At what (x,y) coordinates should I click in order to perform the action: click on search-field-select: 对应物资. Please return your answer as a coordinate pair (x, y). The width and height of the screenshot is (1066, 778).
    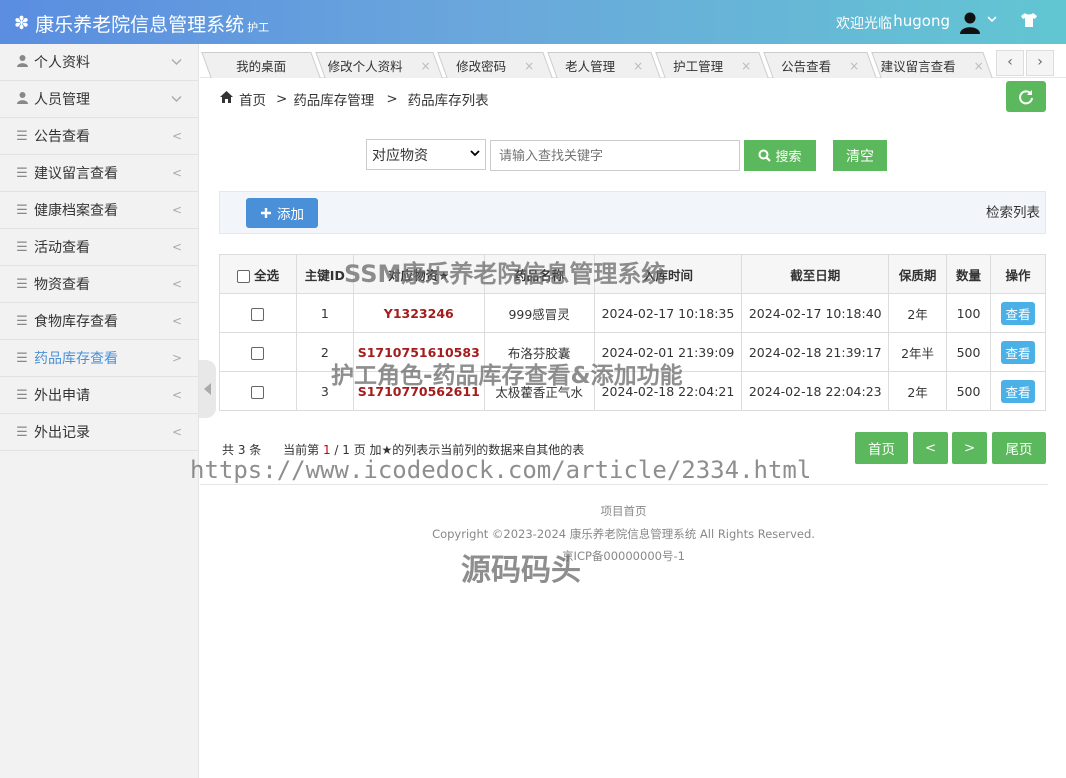
    Looking at the image, I should click on (426, 154).